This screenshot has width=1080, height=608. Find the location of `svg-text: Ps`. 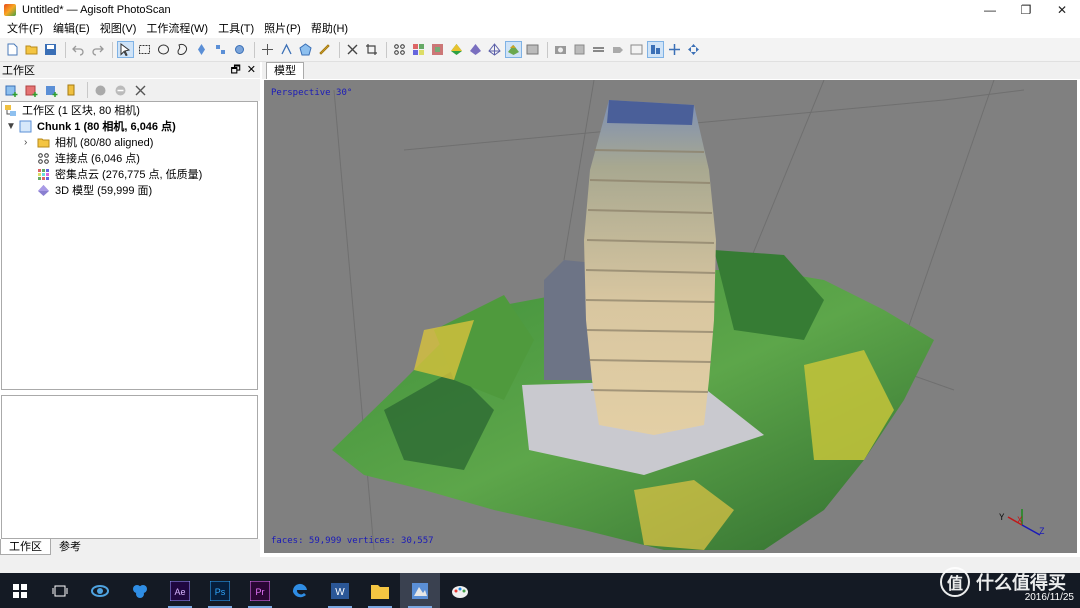

svg-text: Ps is located at coordinates (220, 592).